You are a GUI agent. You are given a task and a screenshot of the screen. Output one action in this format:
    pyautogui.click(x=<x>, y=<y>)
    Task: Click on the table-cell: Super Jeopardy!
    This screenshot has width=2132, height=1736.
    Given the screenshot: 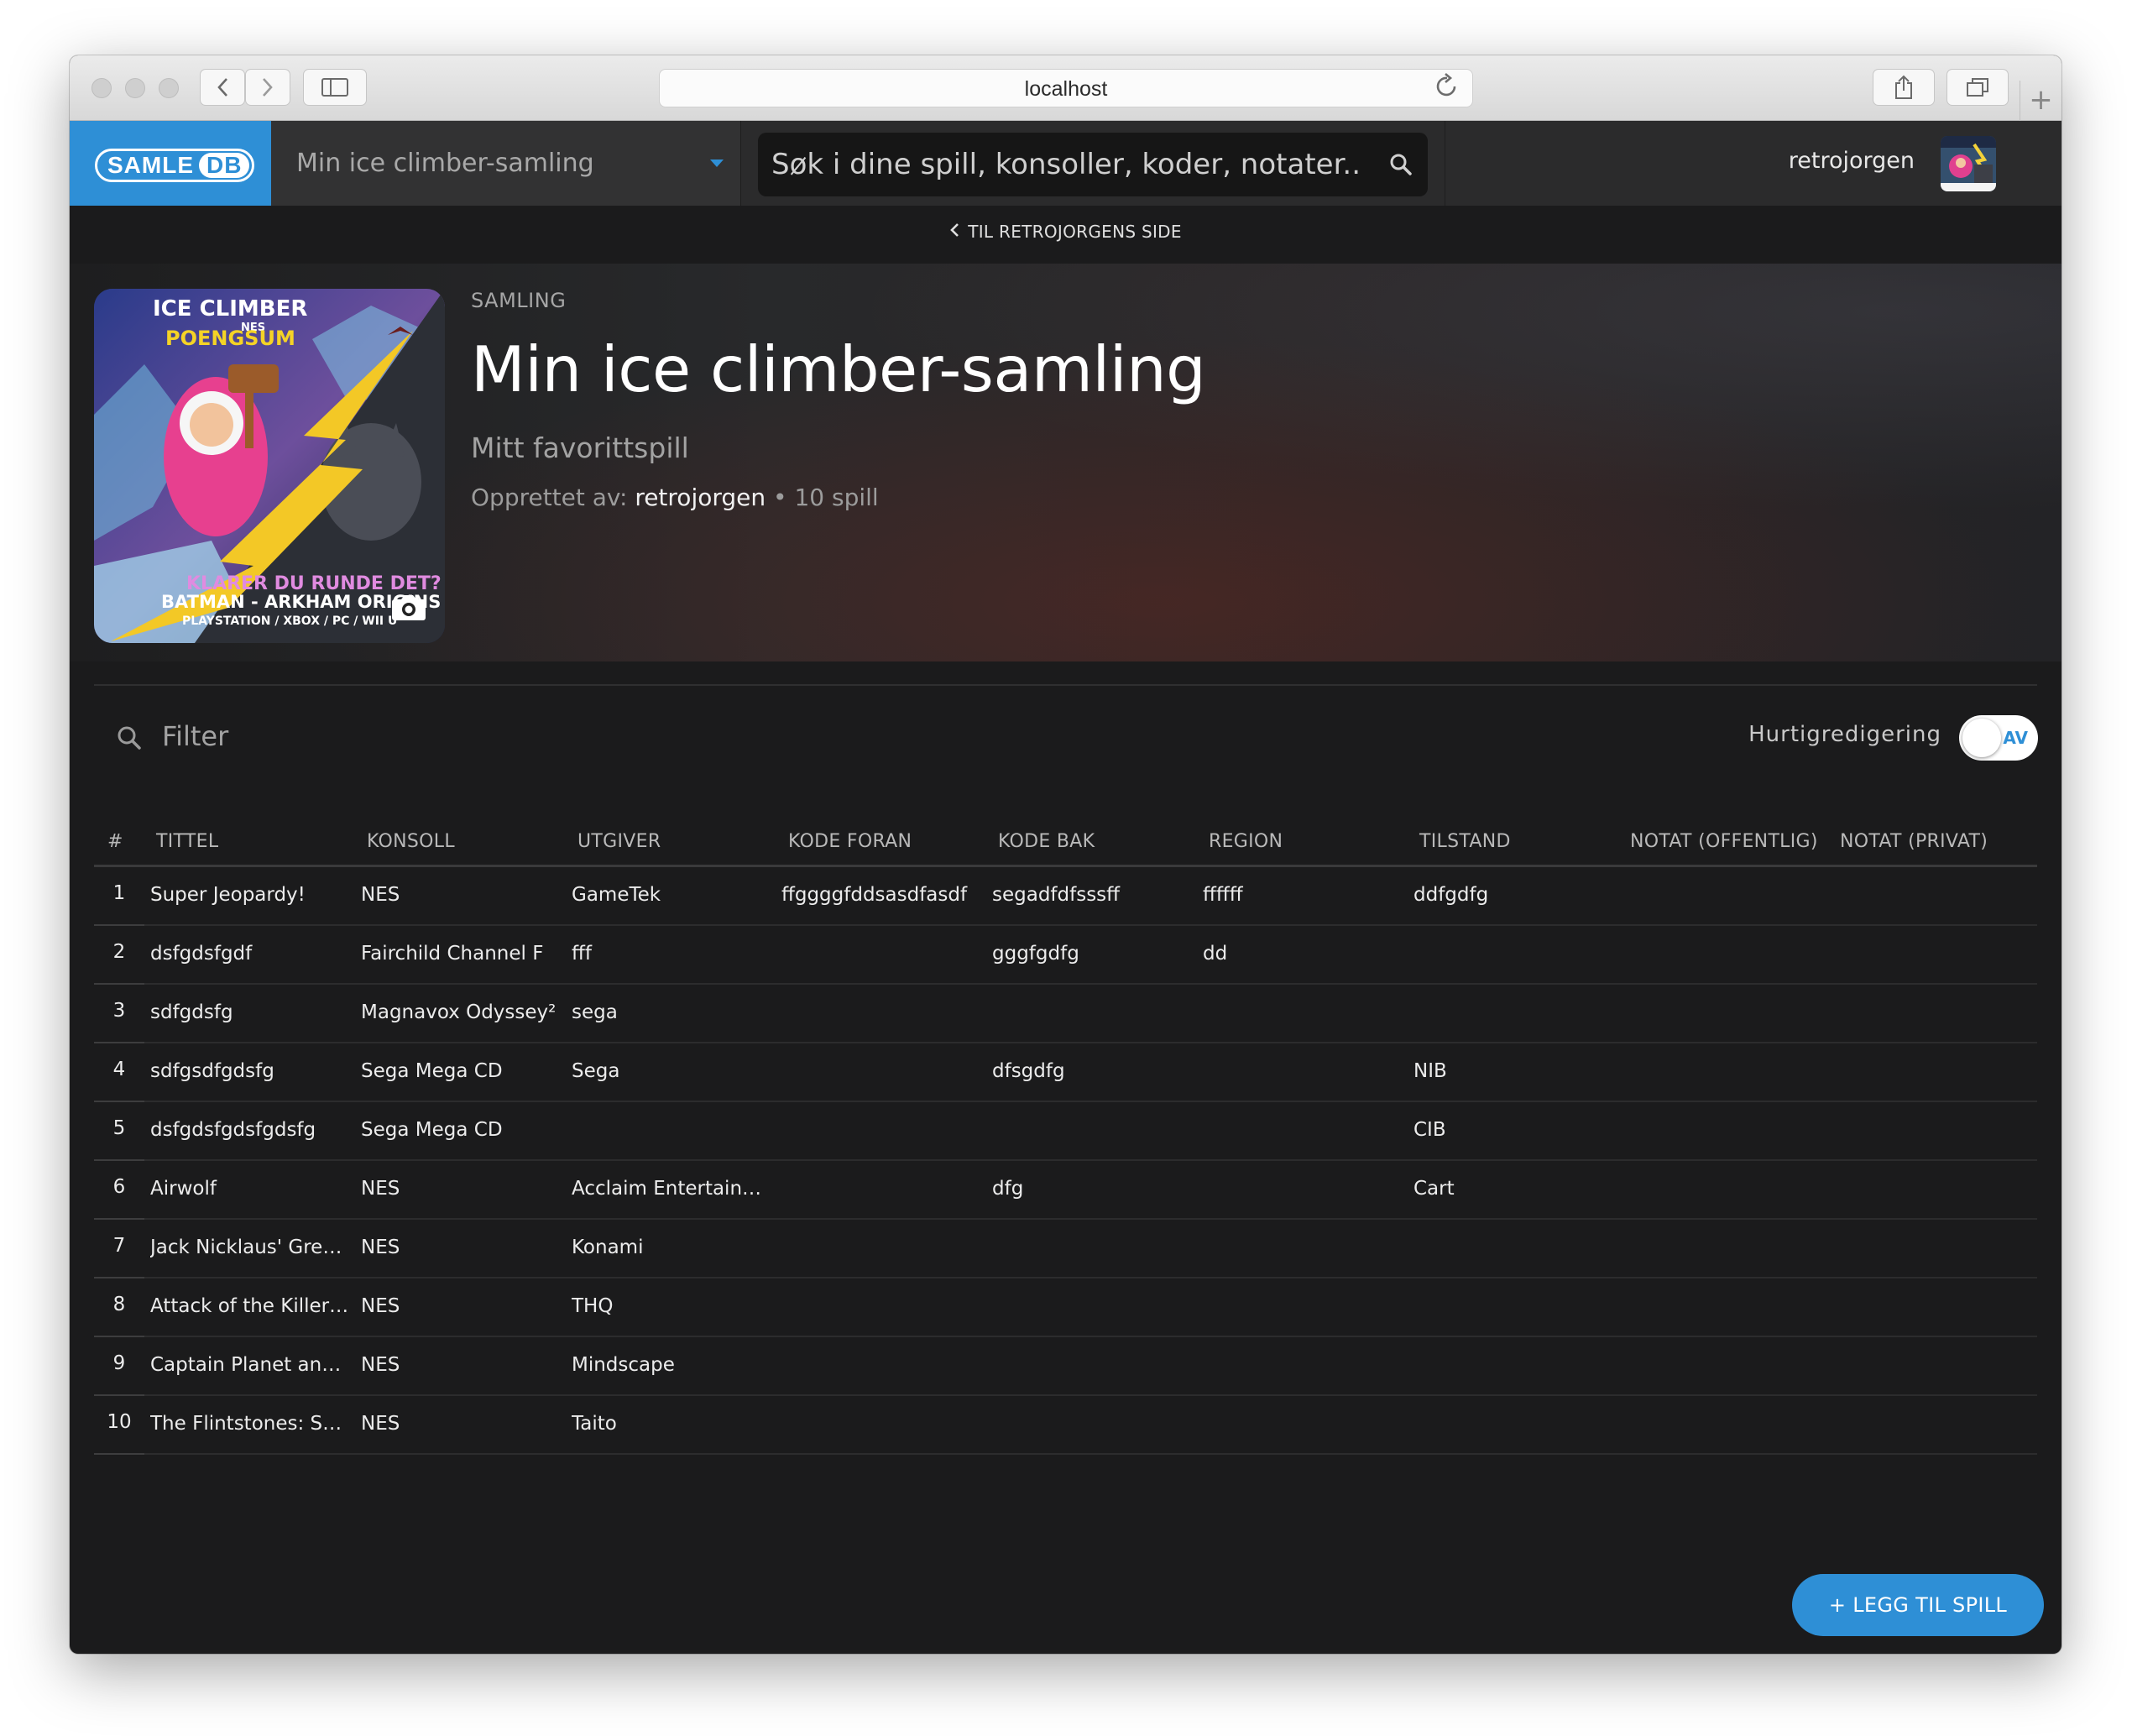 What is the action you would take?
    pyautogui.click(x=228, y=895)
    